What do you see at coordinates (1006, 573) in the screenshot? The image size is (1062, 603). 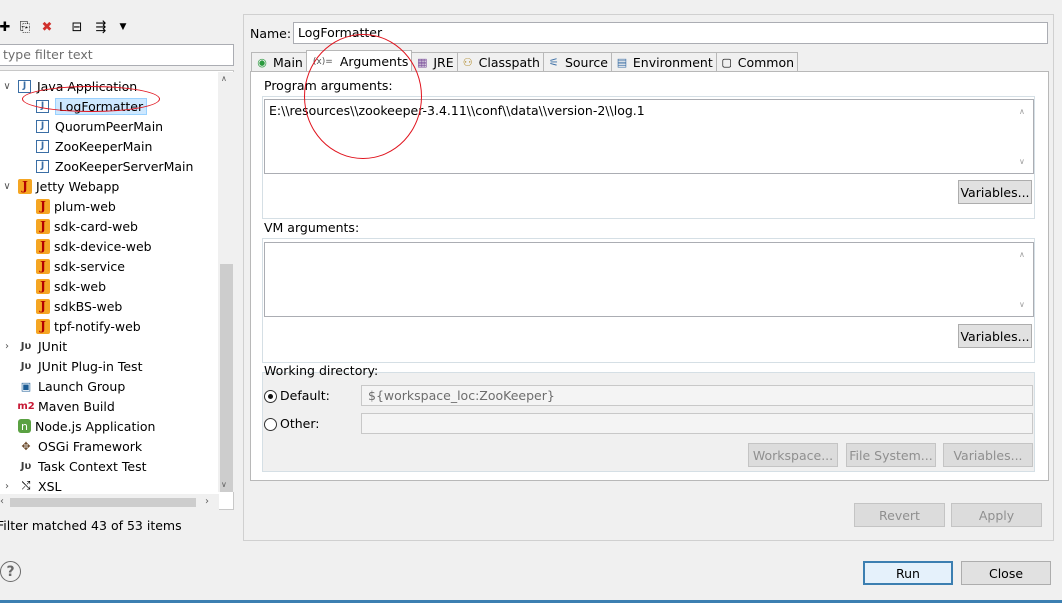 I see `close-button: Close` at bounding box center [1006, 573].